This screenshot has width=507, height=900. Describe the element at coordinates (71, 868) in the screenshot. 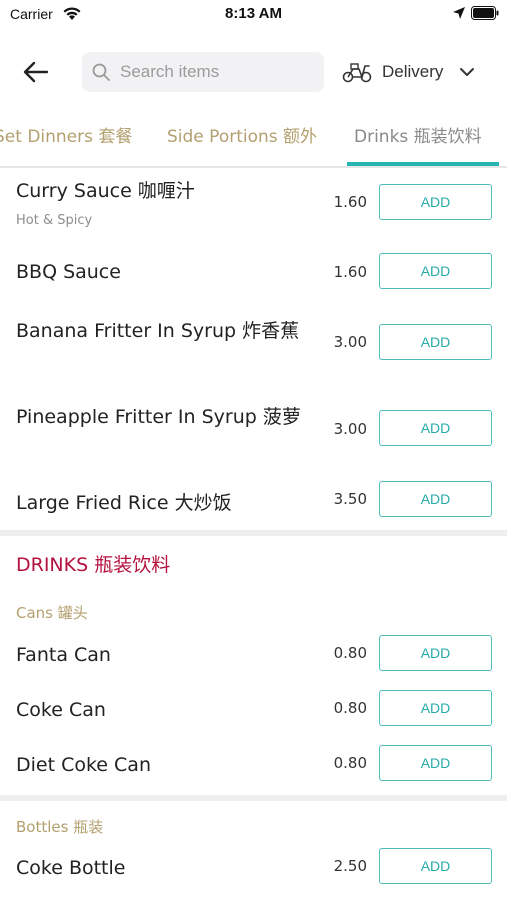

I see `item-name: Coke Bottle` at that location.